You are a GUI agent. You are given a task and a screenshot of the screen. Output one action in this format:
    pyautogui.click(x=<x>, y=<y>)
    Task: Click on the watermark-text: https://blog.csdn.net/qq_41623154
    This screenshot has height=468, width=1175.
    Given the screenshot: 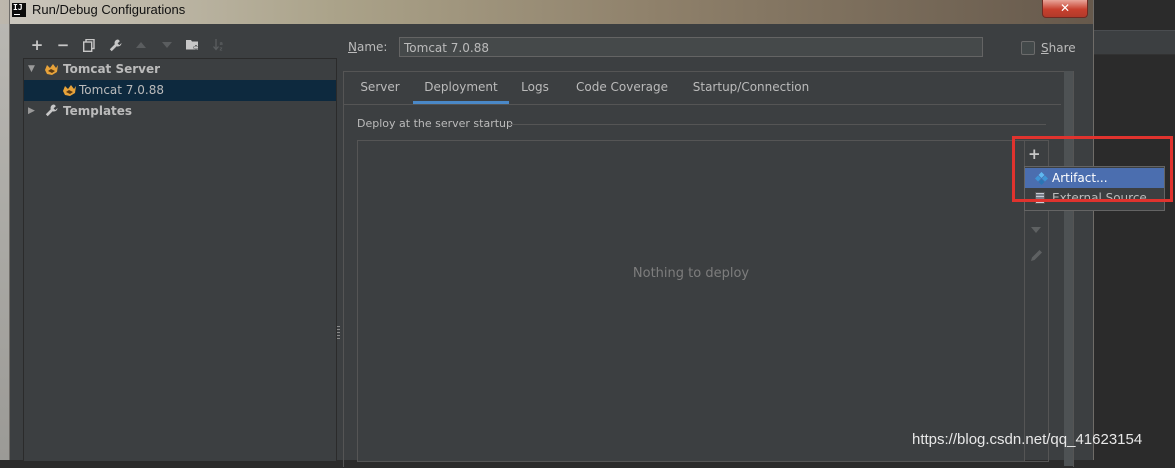 What is the action you would take?
    pyautogui.click(x=1027, y=439)
    